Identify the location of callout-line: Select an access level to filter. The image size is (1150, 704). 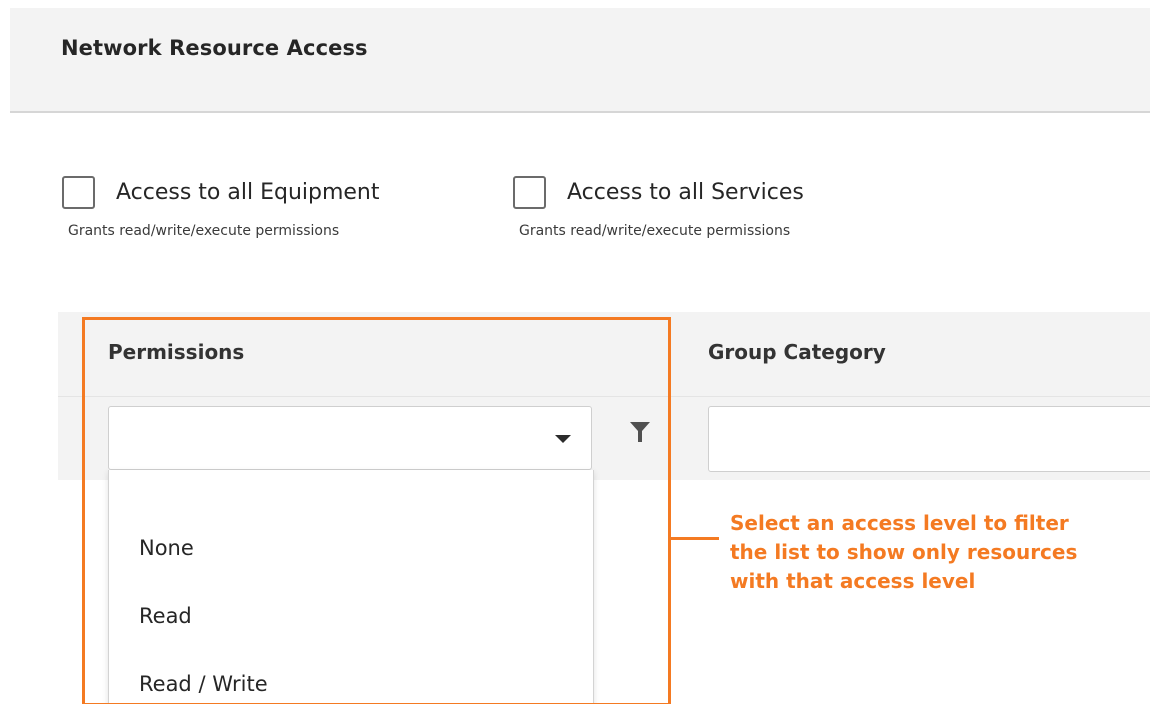
(899, 523).